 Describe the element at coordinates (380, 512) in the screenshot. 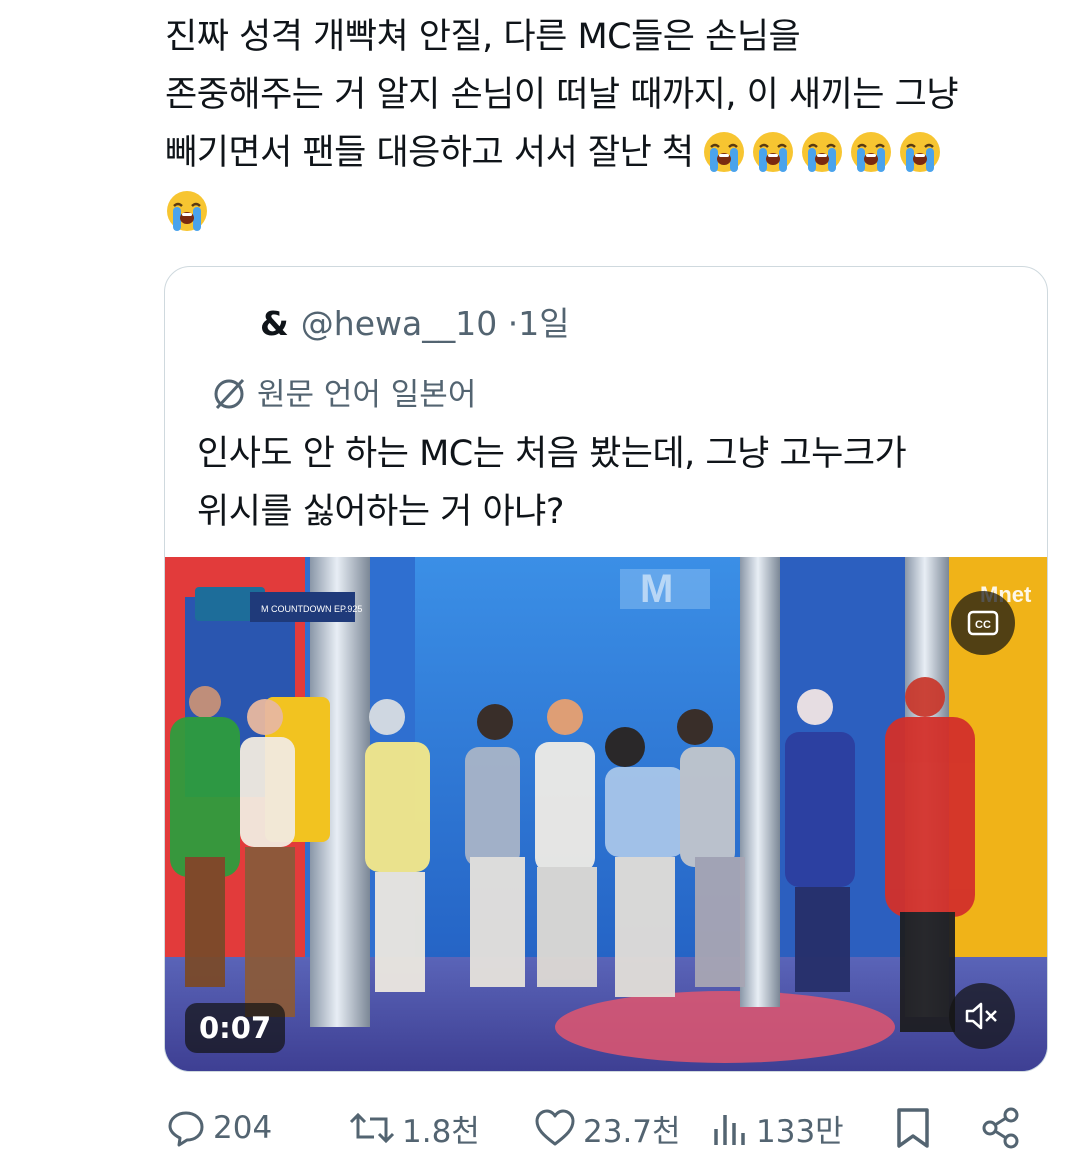

I see `quoted-text-line-2: 위시를 싫어하는 거 아냐?` at that location.